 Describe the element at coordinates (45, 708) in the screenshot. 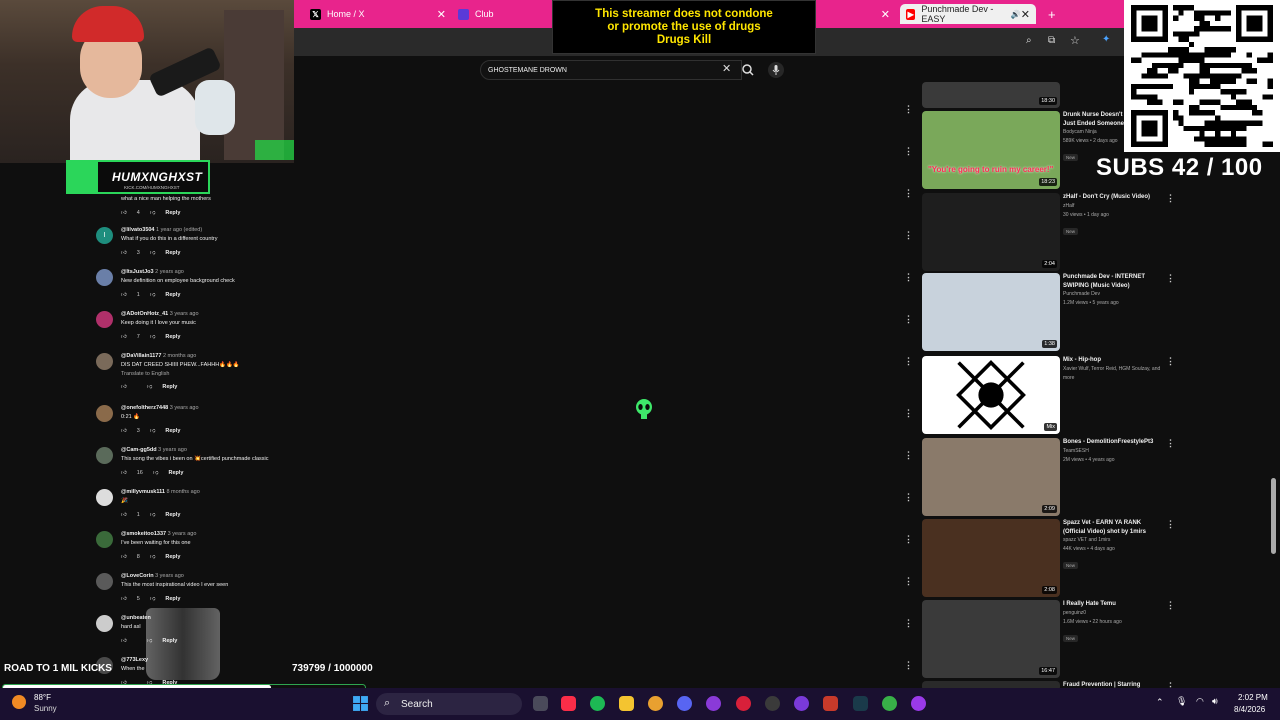

I see `weather-description: Sunny` at that location.